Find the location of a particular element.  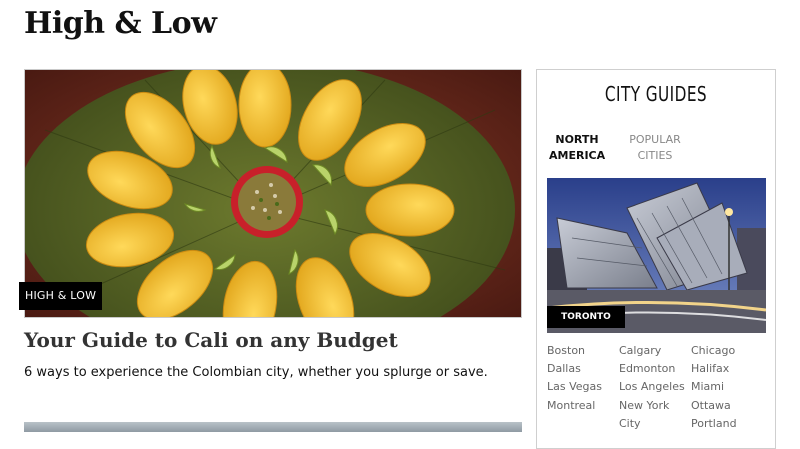

city-link: Halifax is located at coordinates (714, 369).